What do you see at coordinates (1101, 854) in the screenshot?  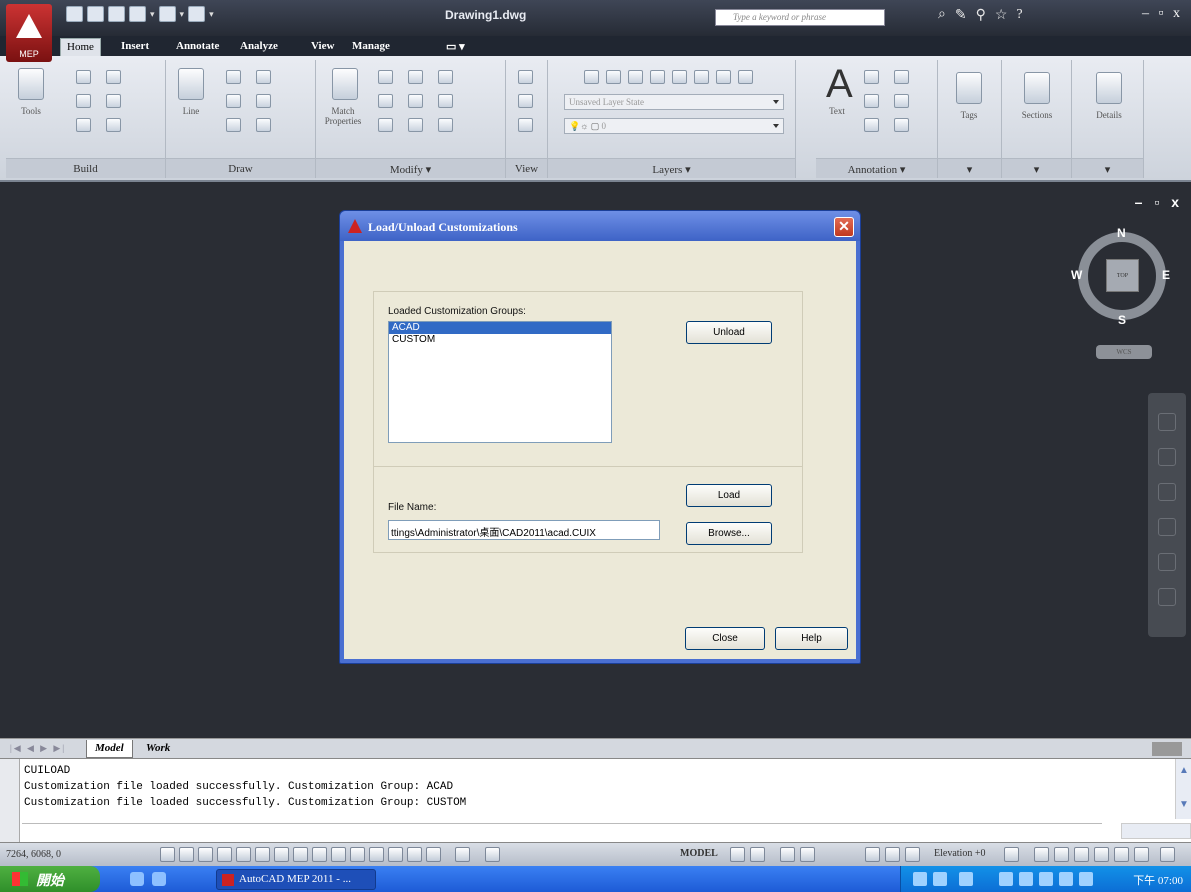 I see `display-configuration-icon` at bounding box center [1101, 854].